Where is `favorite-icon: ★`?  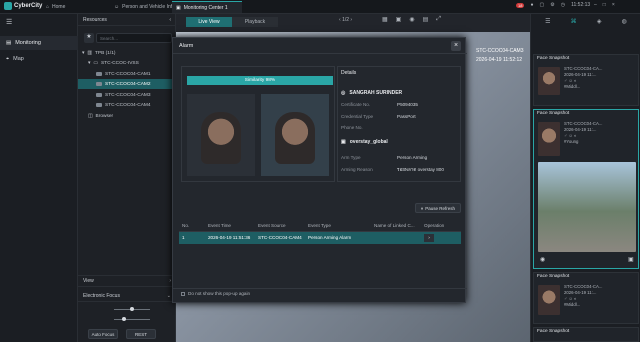 favorite-icon: ★ is located at coordinates (89, 38).